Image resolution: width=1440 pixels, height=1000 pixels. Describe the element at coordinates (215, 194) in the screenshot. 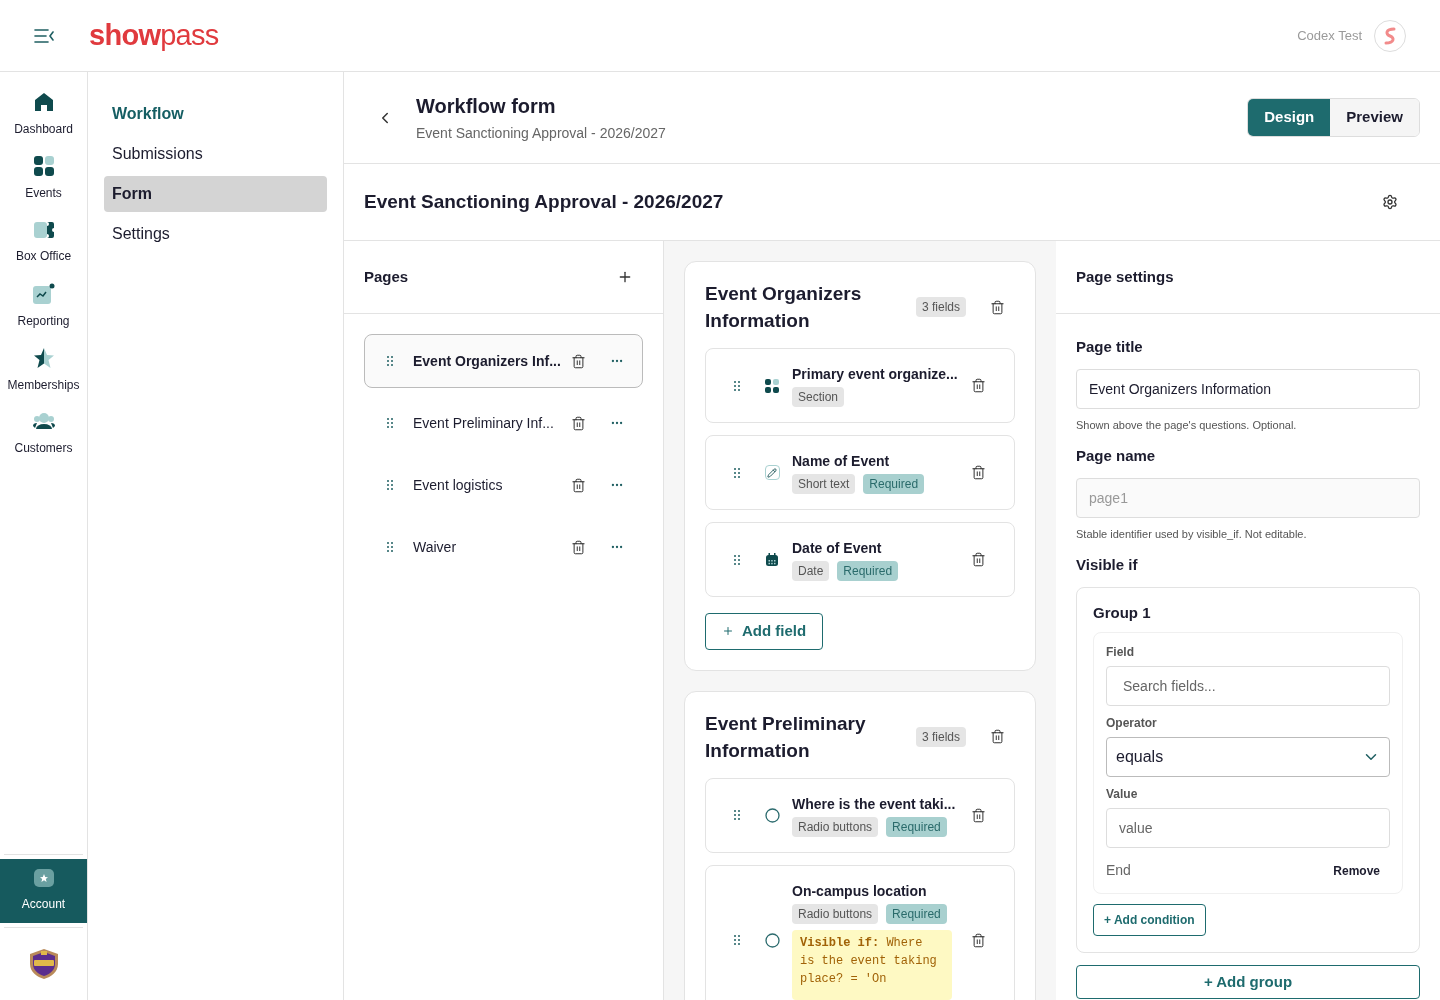

I see `subnav-item: Form` at that location.